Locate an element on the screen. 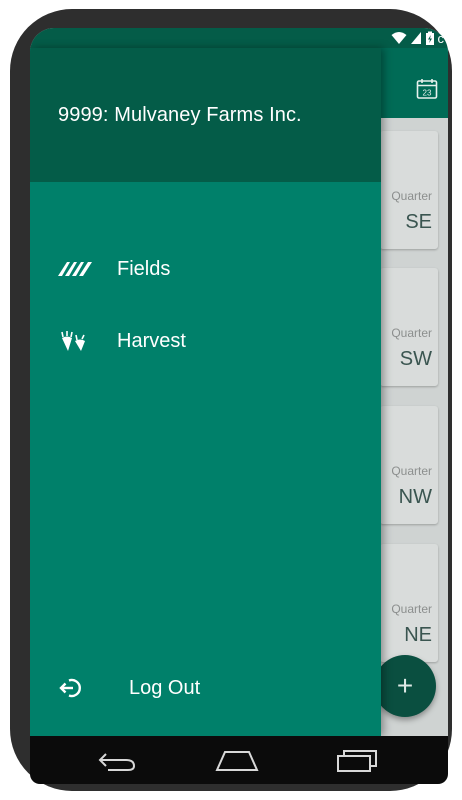  wifi-icon is located at coordinates (398, 38).